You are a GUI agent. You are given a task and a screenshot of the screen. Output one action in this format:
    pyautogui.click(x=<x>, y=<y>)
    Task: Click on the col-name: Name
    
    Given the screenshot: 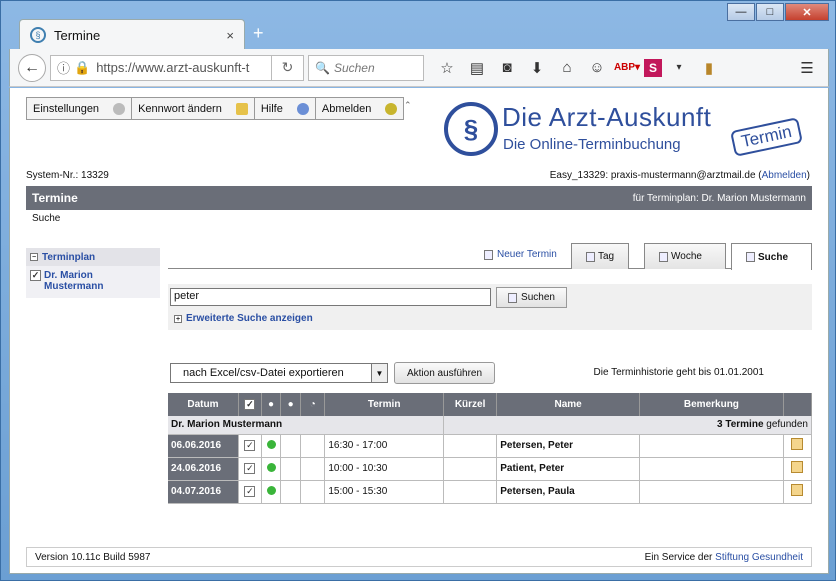 What is the action you would take?
    pyautogui.click(x=568, y=404)
    